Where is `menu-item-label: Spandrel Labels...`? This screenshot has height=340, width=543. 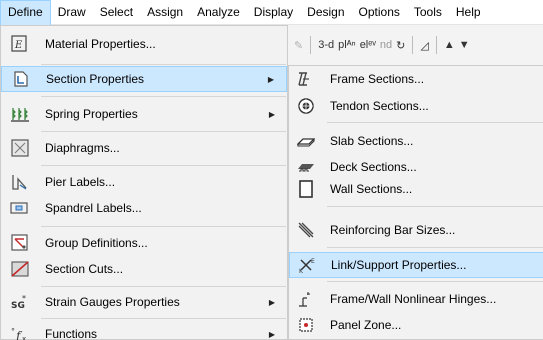
menu-item-label: Spandrel Labels... is located at coordinates (93, 208).